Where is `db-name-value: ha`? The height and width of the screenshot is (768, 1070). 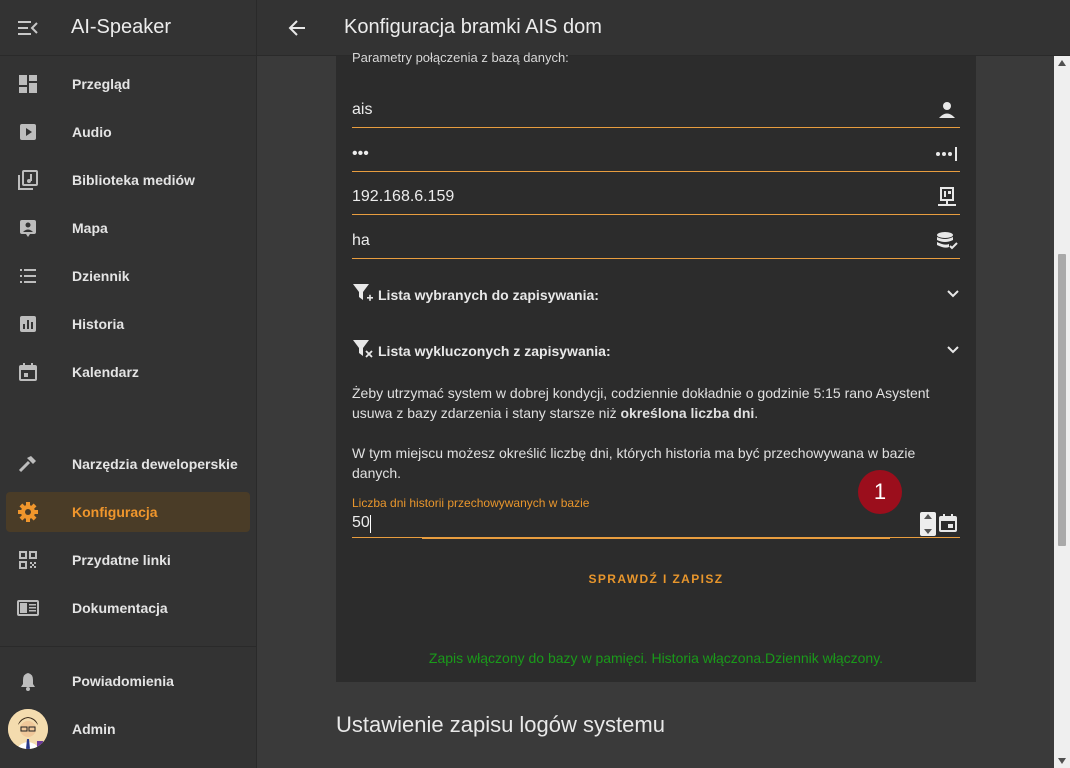
db-name-value: ha is located at coordinates (361, 240).